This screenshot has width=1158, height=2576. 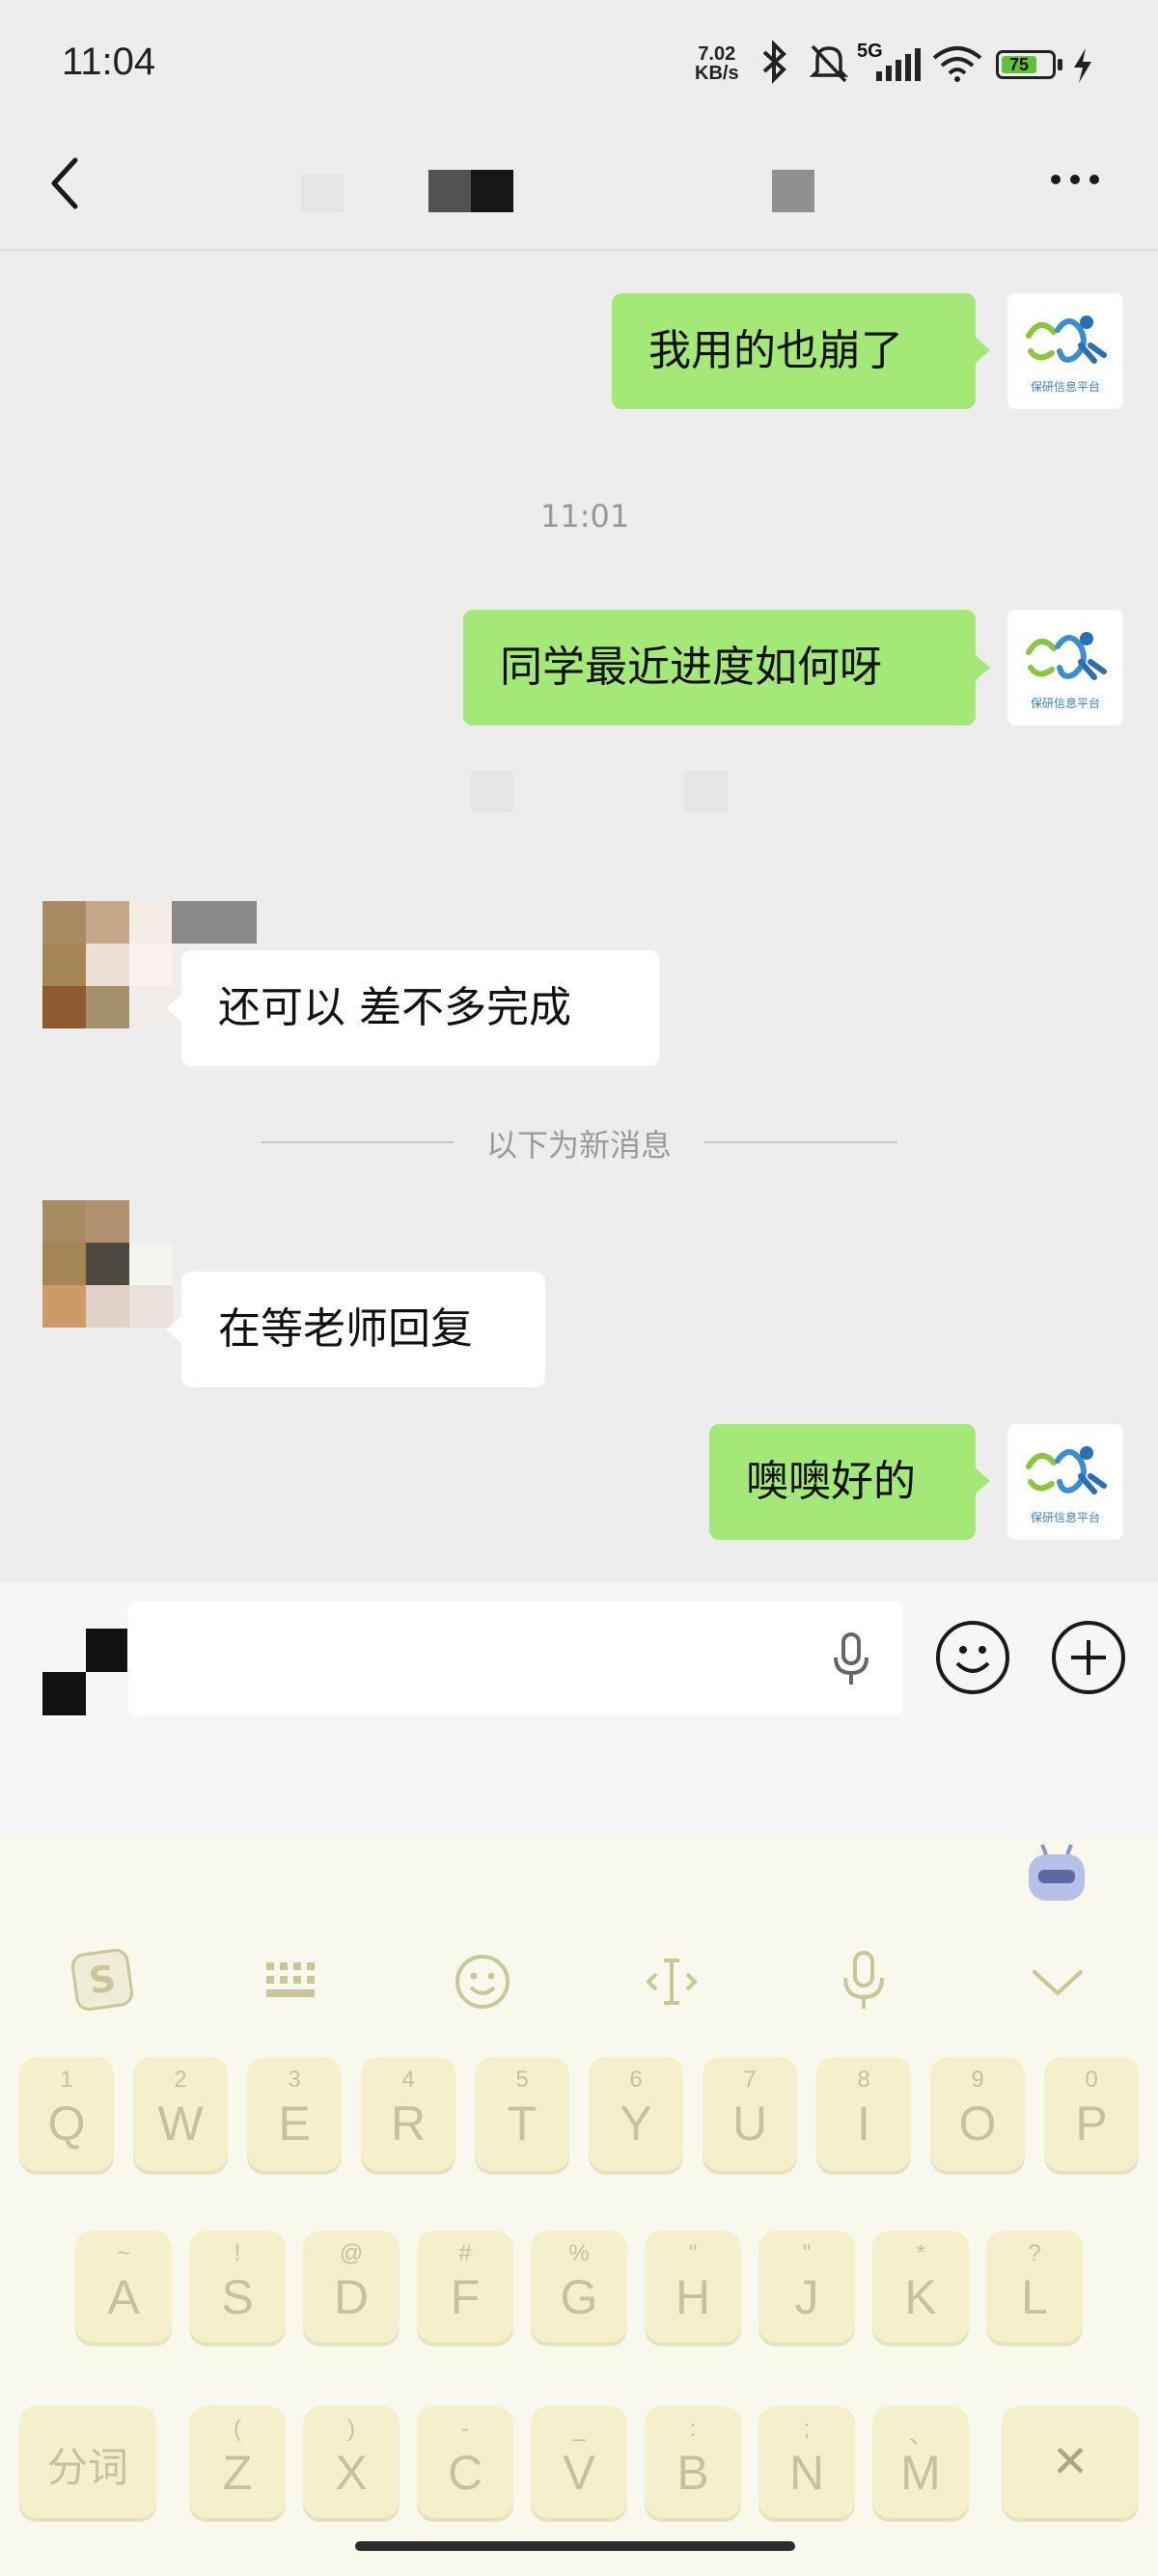 What do you see at coordinates (851, 1659) in the screenshot?
I see `microphone-icon` at bounding box center [851, 1659].